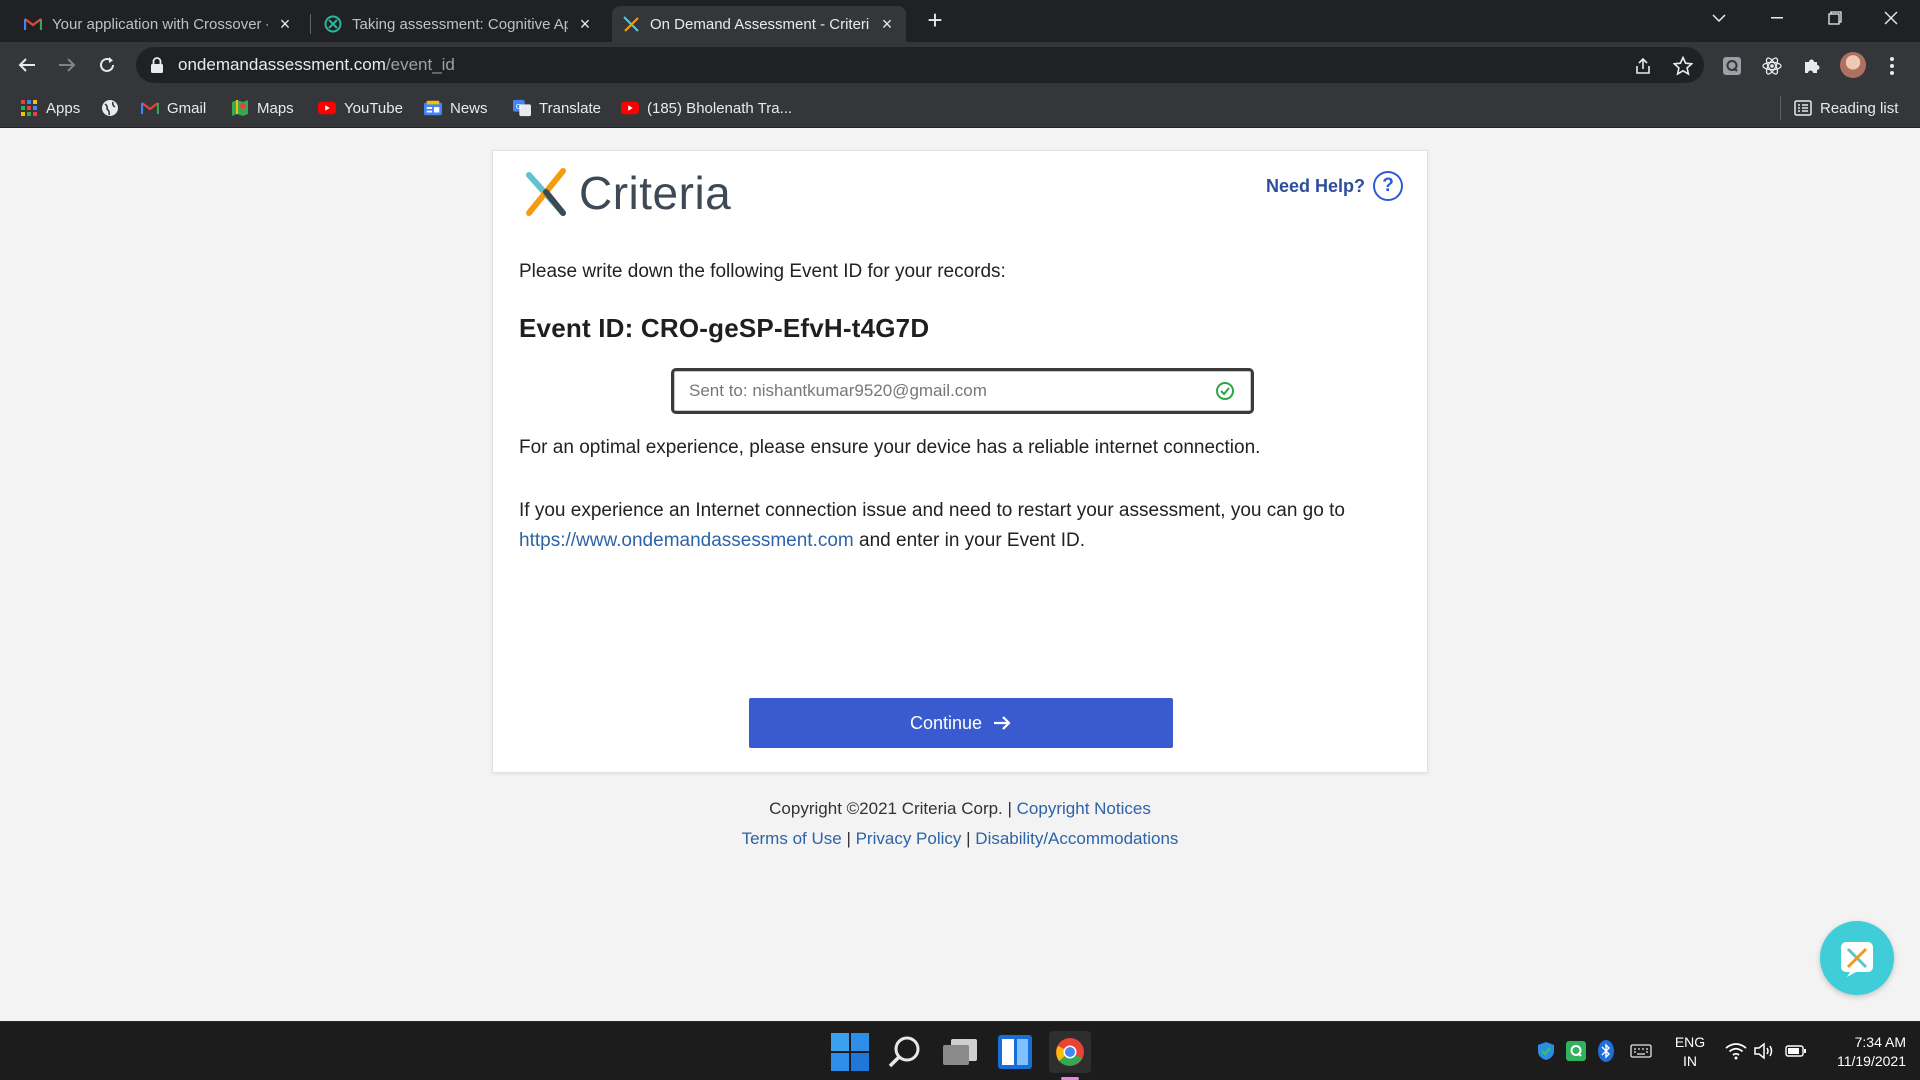 The image size is (1920, 1080). I want to click on bookmark-apps: Apps, so click(50, 108).